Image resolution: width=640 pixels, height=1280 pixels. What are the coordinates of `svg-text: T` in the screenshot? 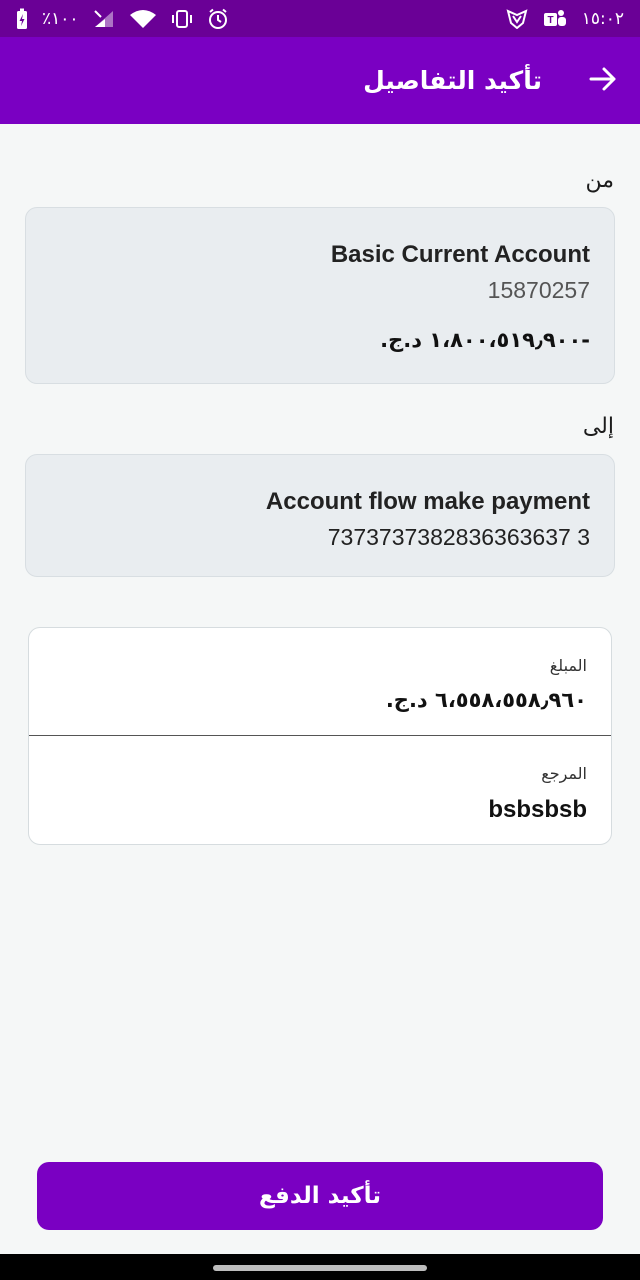 It's located at (550, 20).